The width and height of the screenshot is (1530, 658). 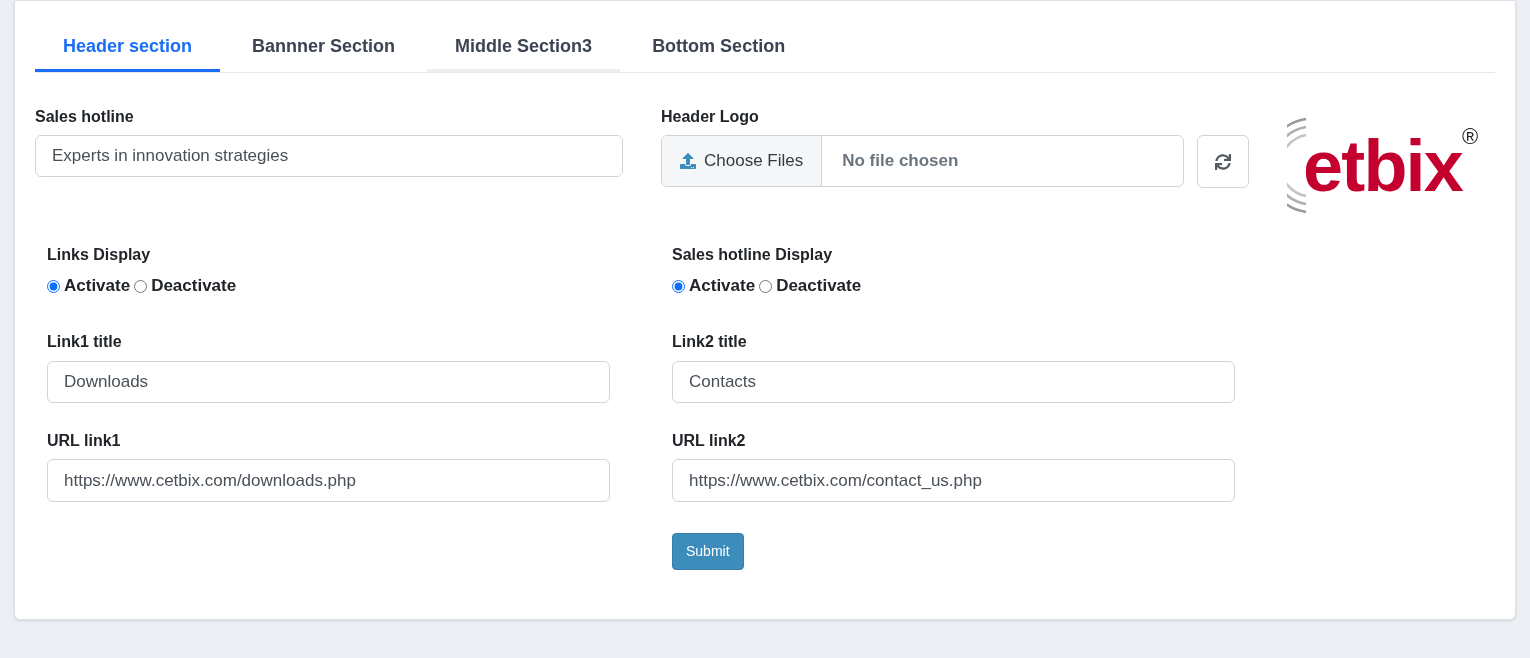 I want to click on text-field: https://www.cetbix.com/downloads.php, so click(x=328, y=480).